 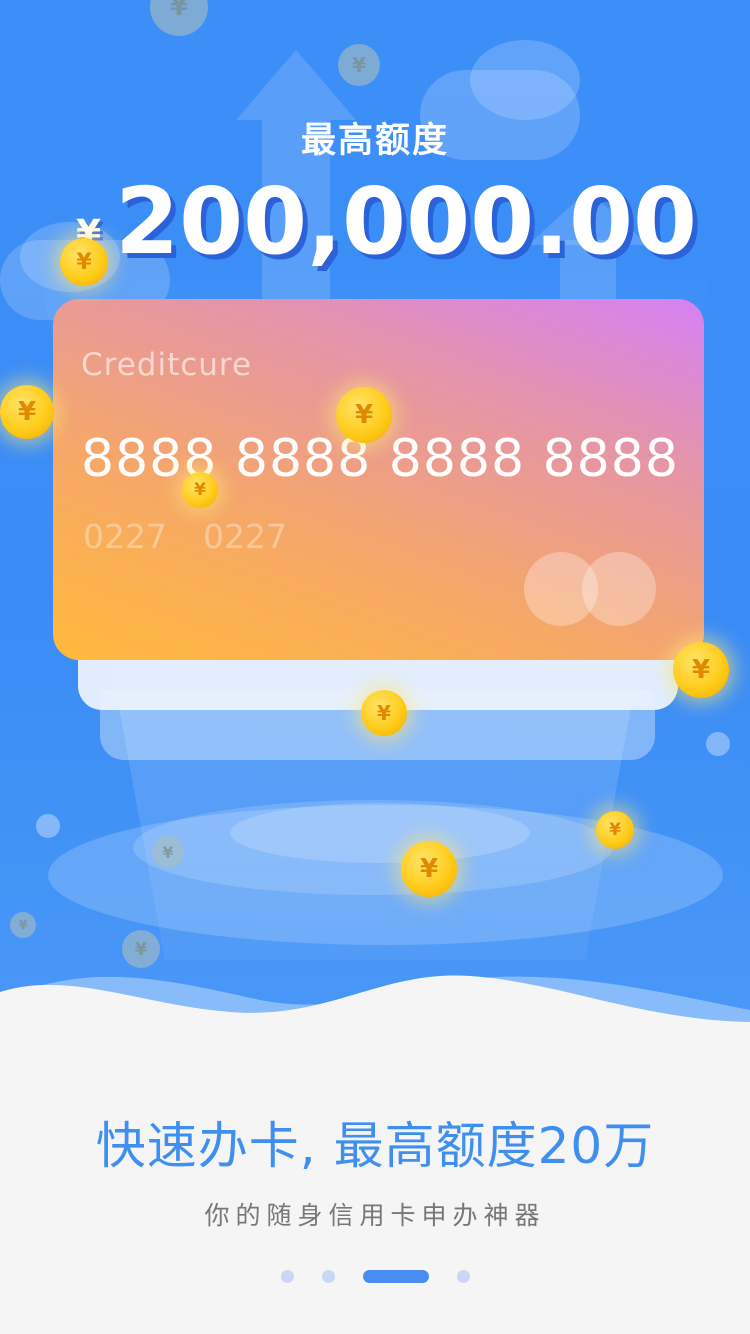 What do you see at coordinates (245, 536) in the screenshot?
I see `card-date-right: 0227` at bounding box center [245, 536].